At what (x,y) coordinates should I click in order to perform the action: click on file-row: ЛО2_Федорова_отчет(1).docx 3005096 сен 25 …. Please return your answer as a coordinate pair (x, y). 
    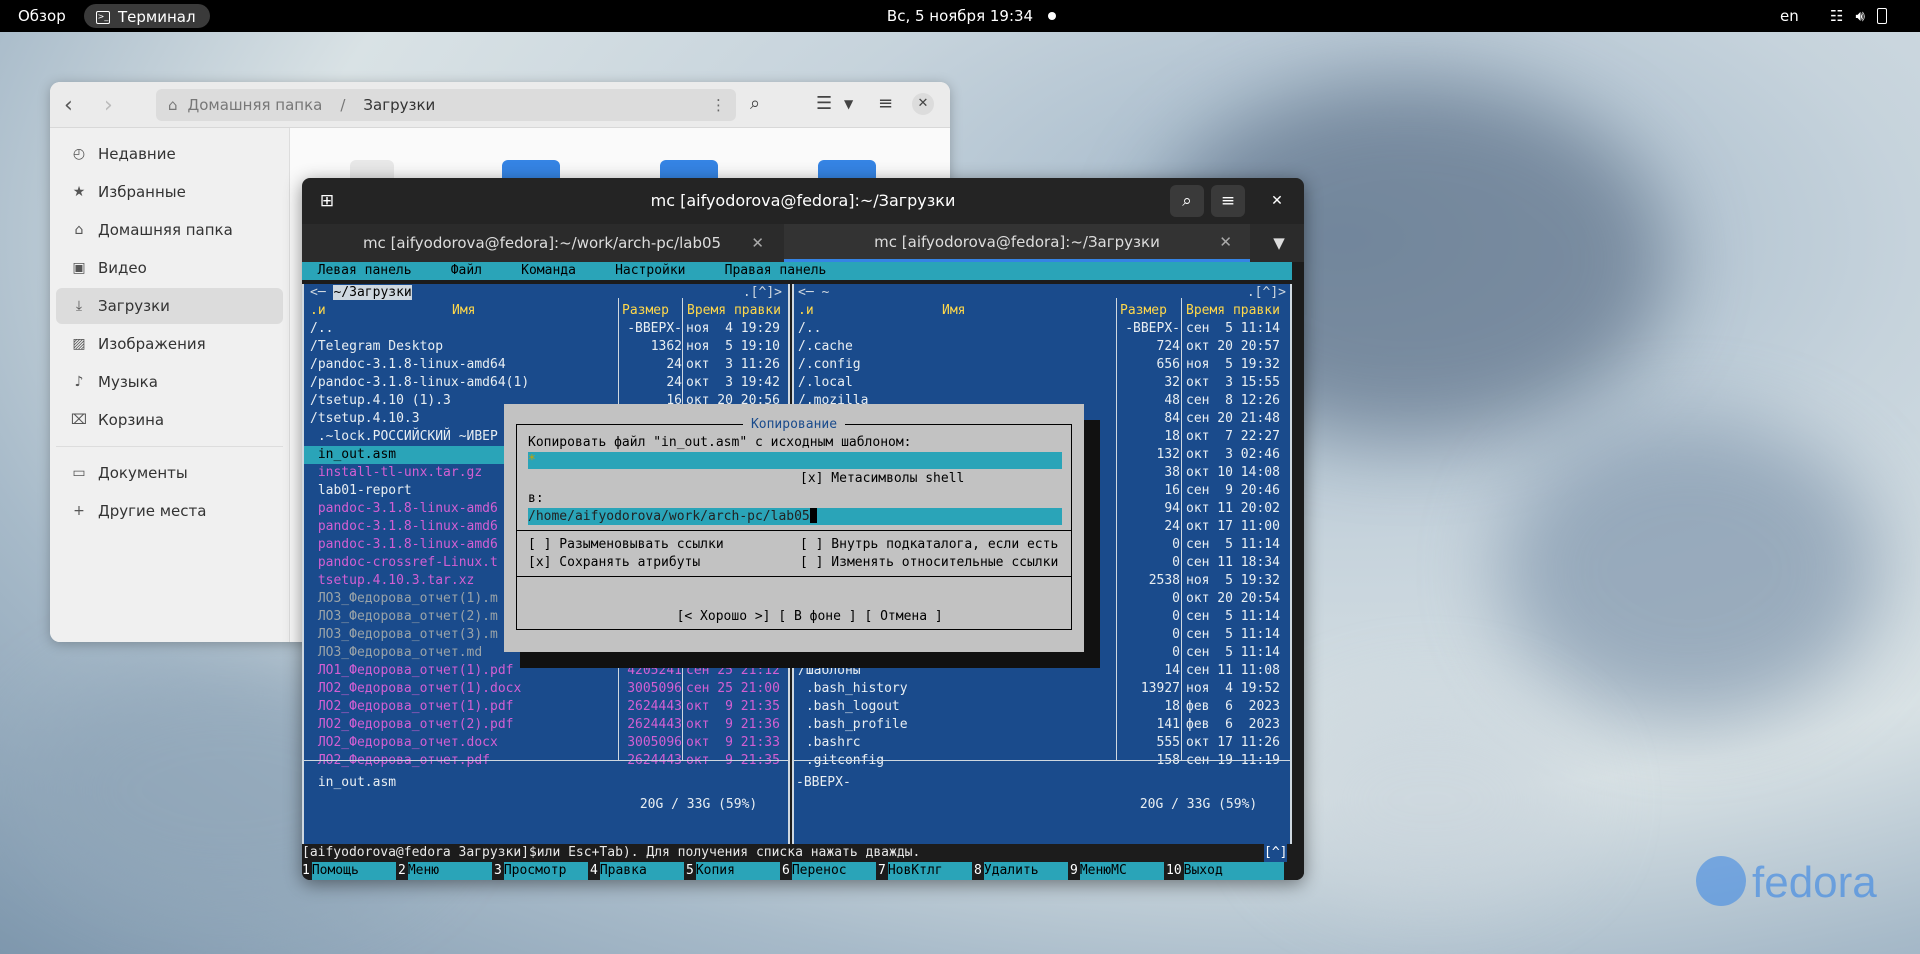
    Looking at the image, I should click on (546, 689).